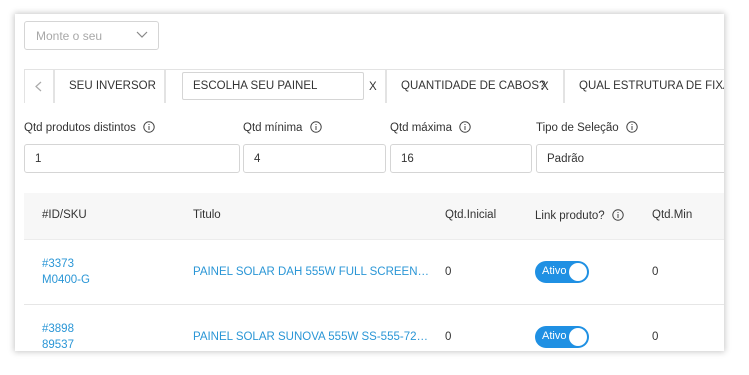 This screenshot has height=375, width=749. Describe the element at coordinates (461, 158) in the screenshot. I see `max-qty-input` at that location.